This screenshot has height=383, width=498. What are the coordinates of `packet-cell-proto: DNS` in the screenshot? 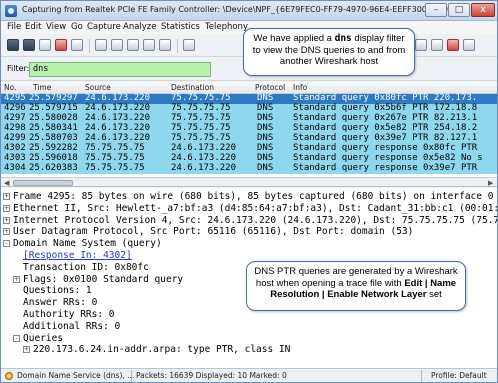 It's located at (265, 168).